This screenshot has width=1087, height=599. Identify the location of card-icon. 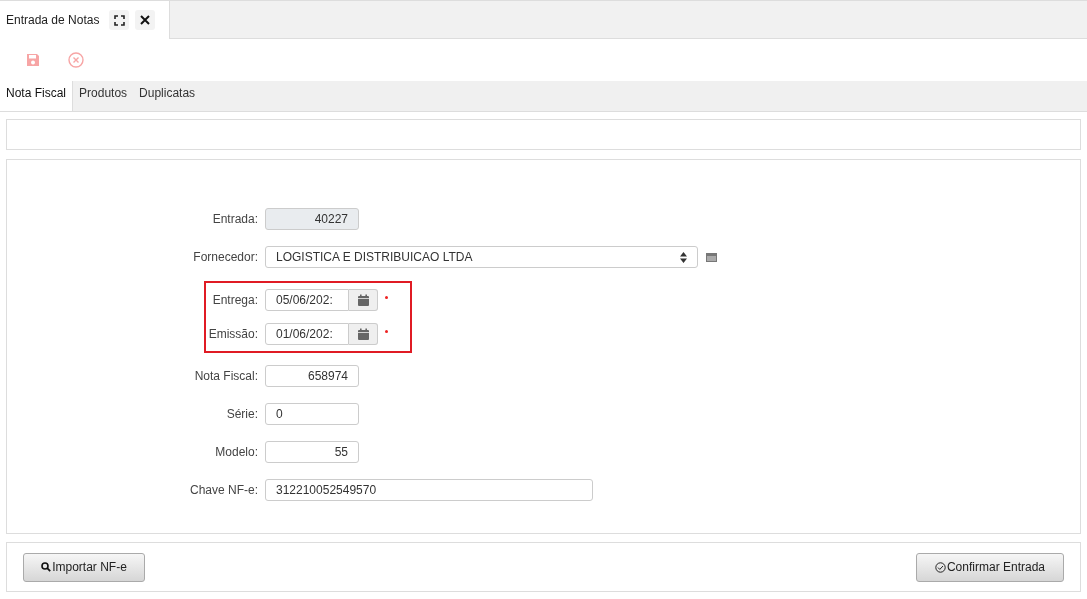
(711, 257).